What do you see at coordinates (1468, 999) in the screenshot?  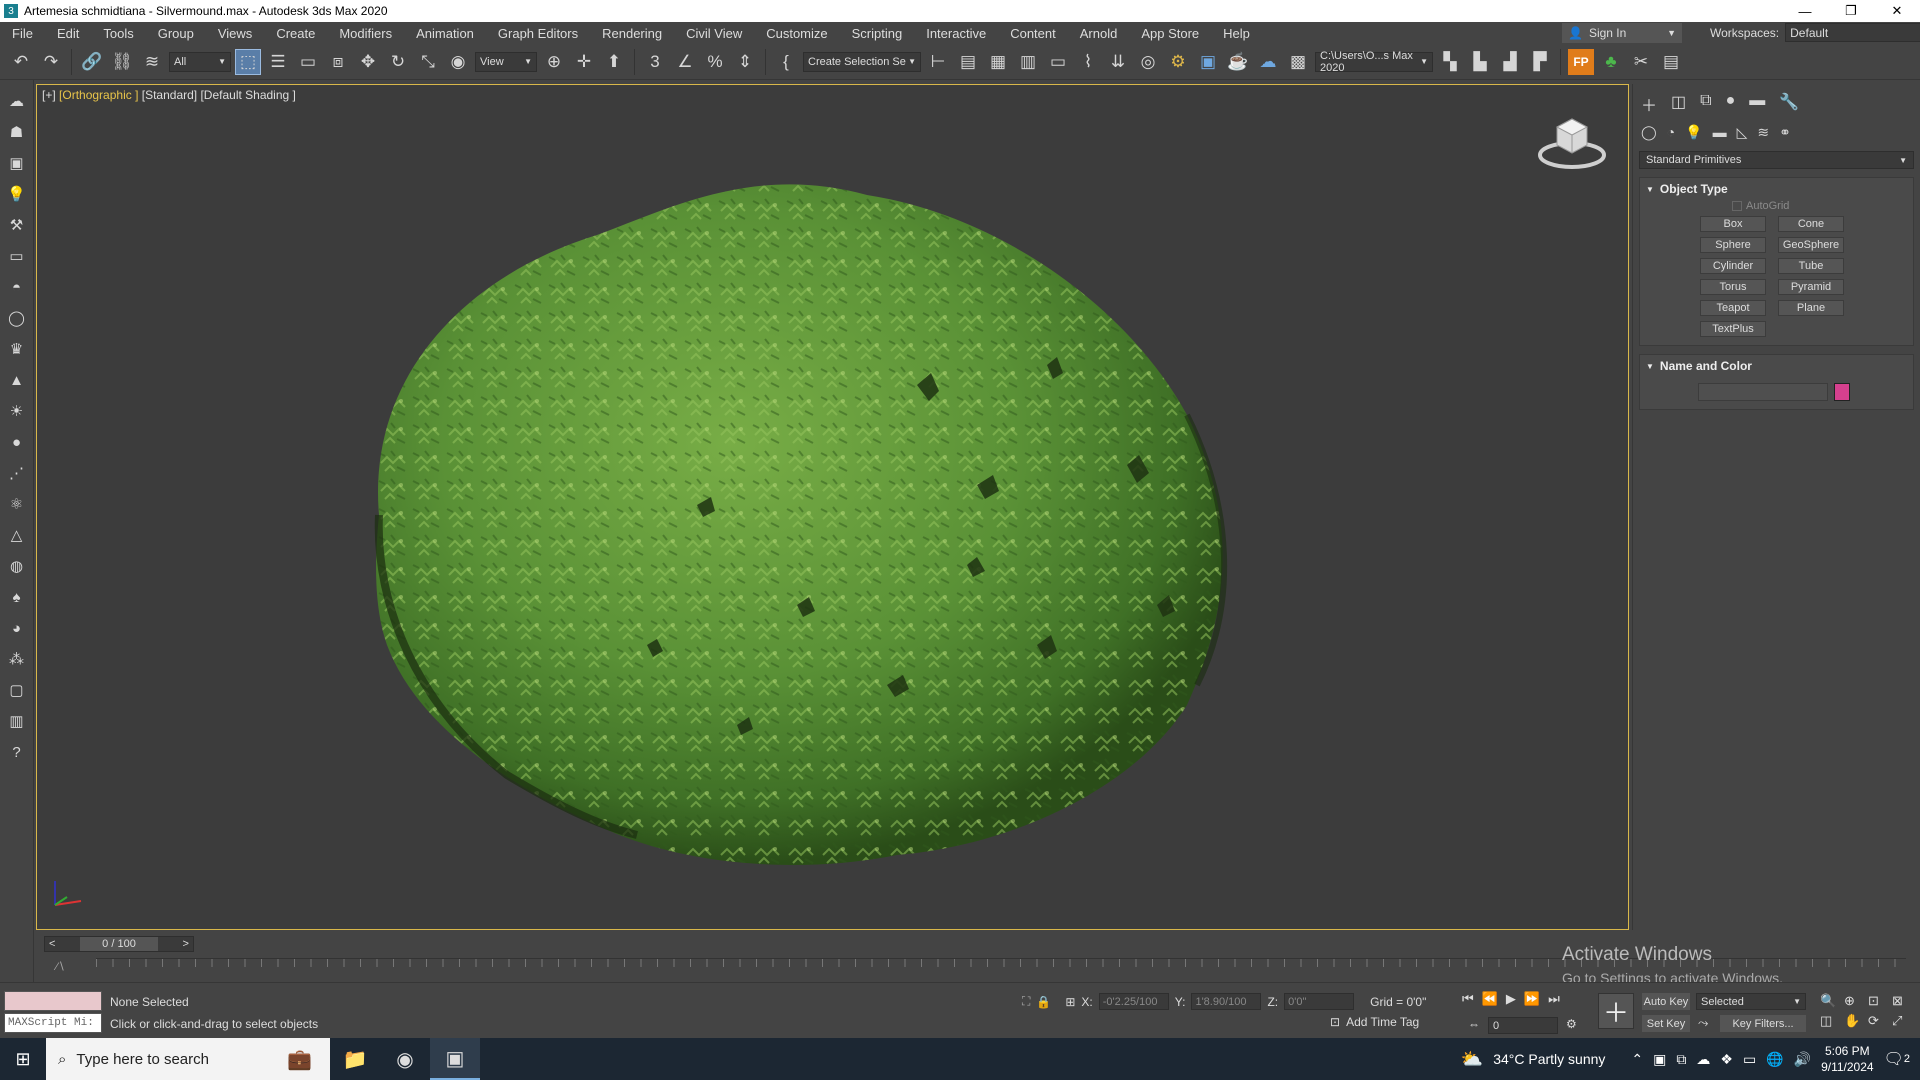 I see `go-to-start-icon: ⏮` at bounding box center [1468, 999].